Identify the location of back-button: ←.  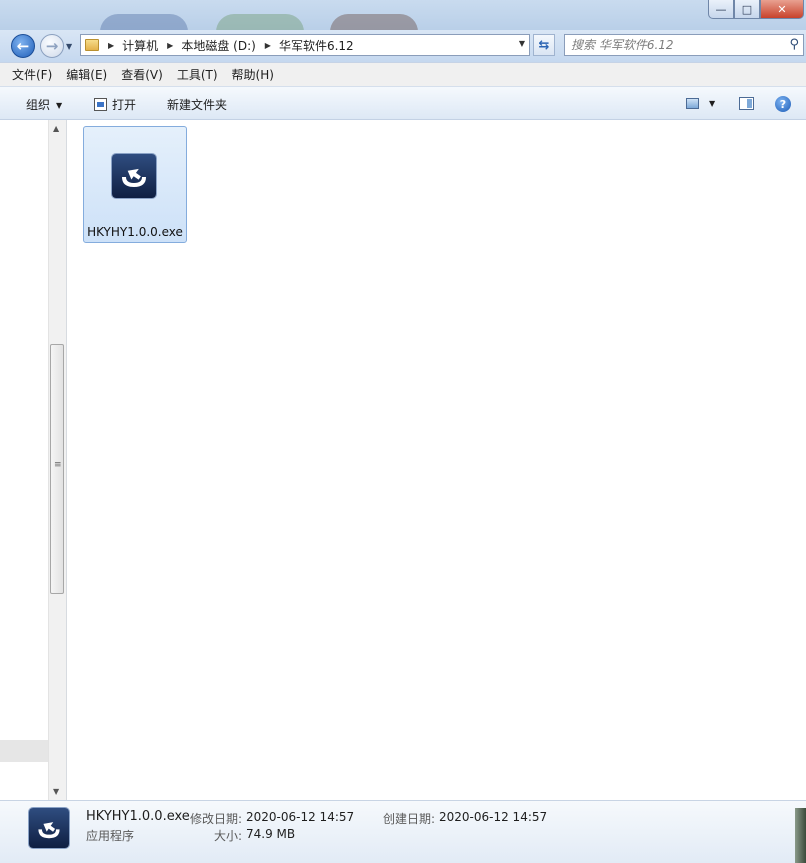
(23, 46).